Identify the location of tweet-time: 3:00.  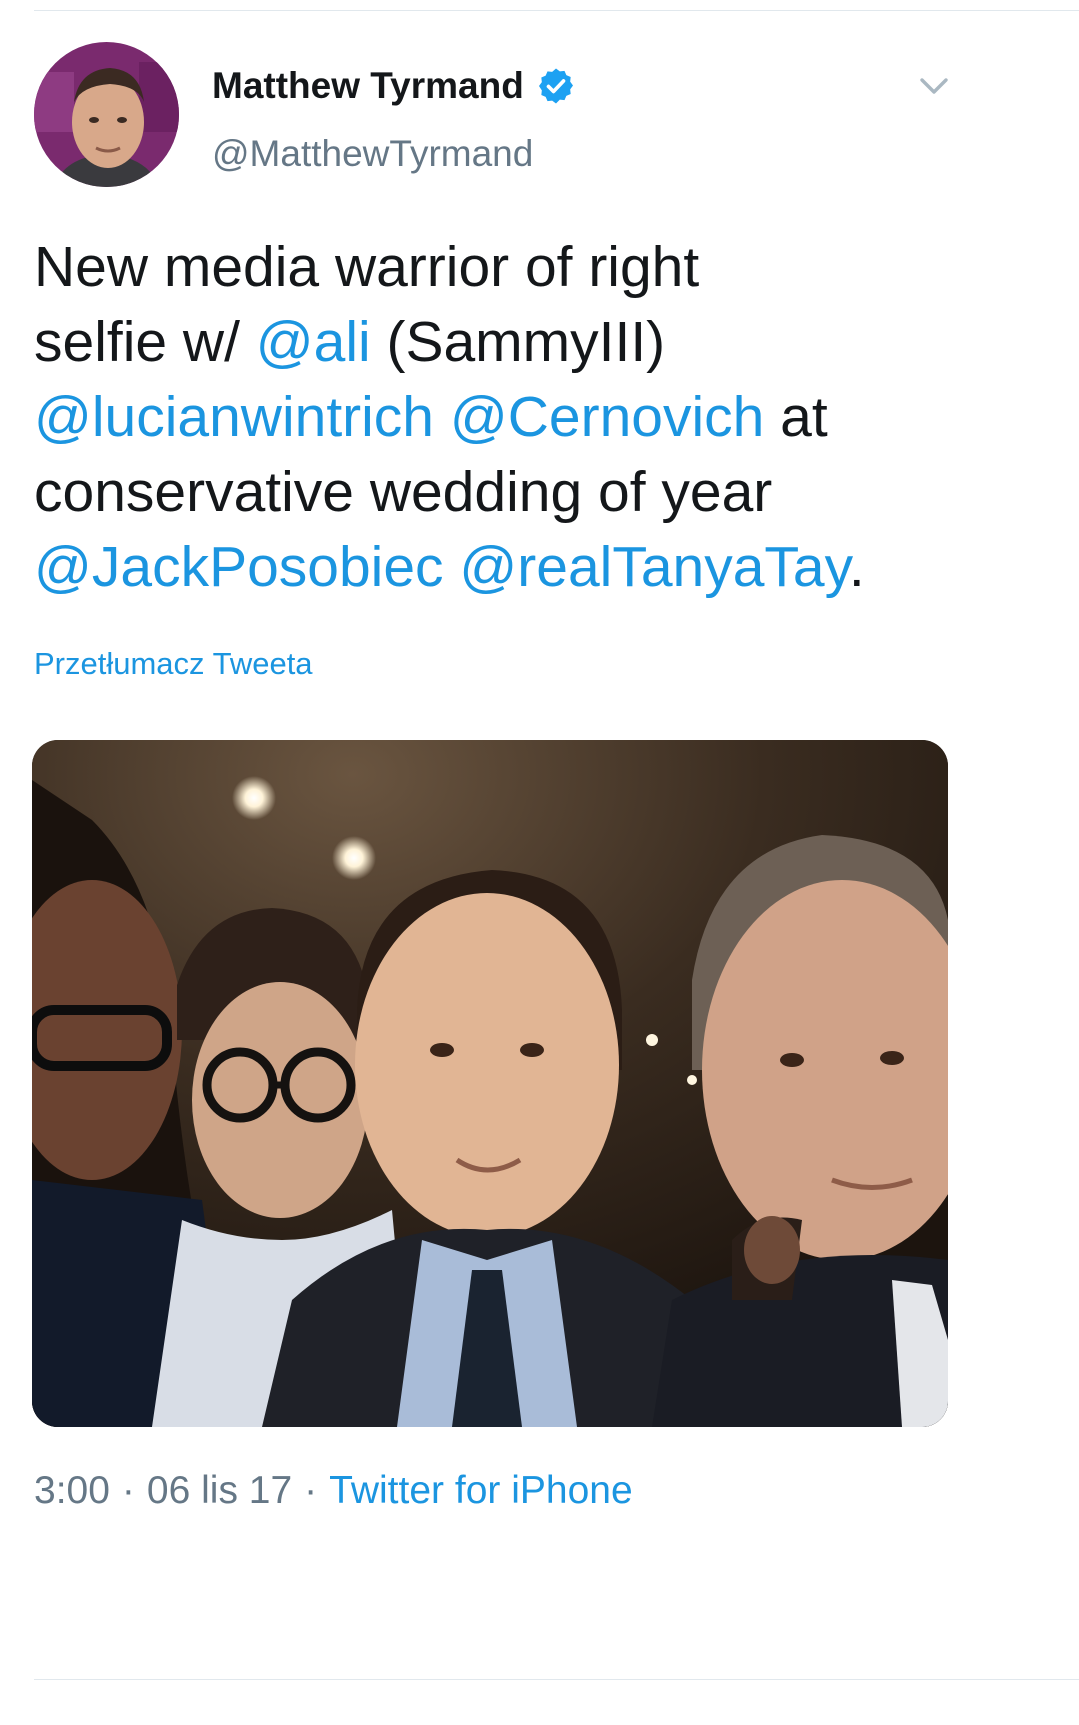
(72, 1490).